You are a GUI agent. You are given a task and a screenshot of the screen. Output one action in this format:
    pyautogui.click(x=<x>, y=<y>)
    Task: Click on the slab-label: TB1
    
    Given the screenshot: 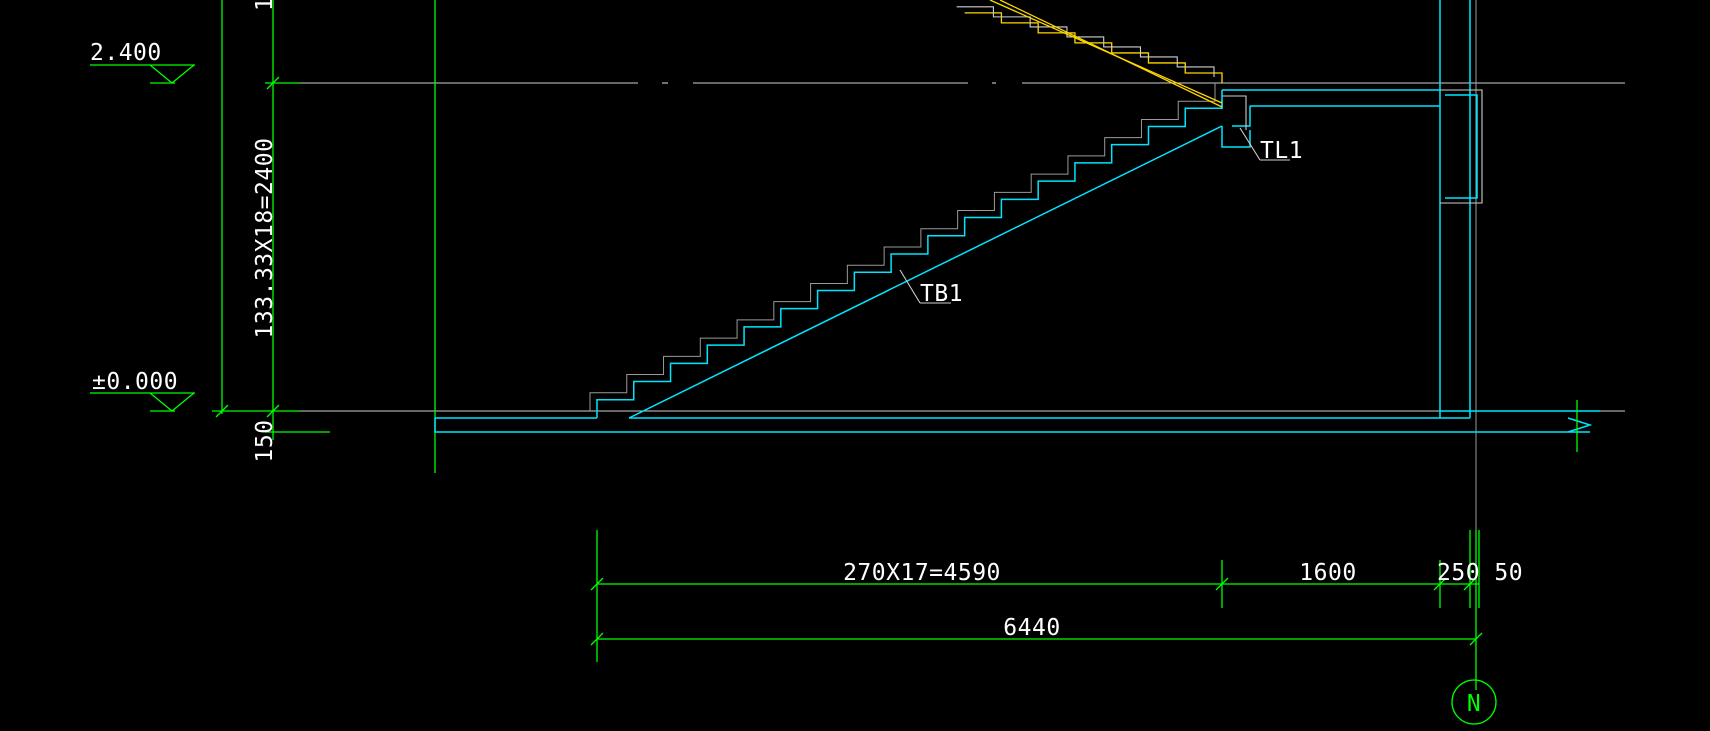 What is the action you would take?
    pyautogui.click(x=941, y=294)
    